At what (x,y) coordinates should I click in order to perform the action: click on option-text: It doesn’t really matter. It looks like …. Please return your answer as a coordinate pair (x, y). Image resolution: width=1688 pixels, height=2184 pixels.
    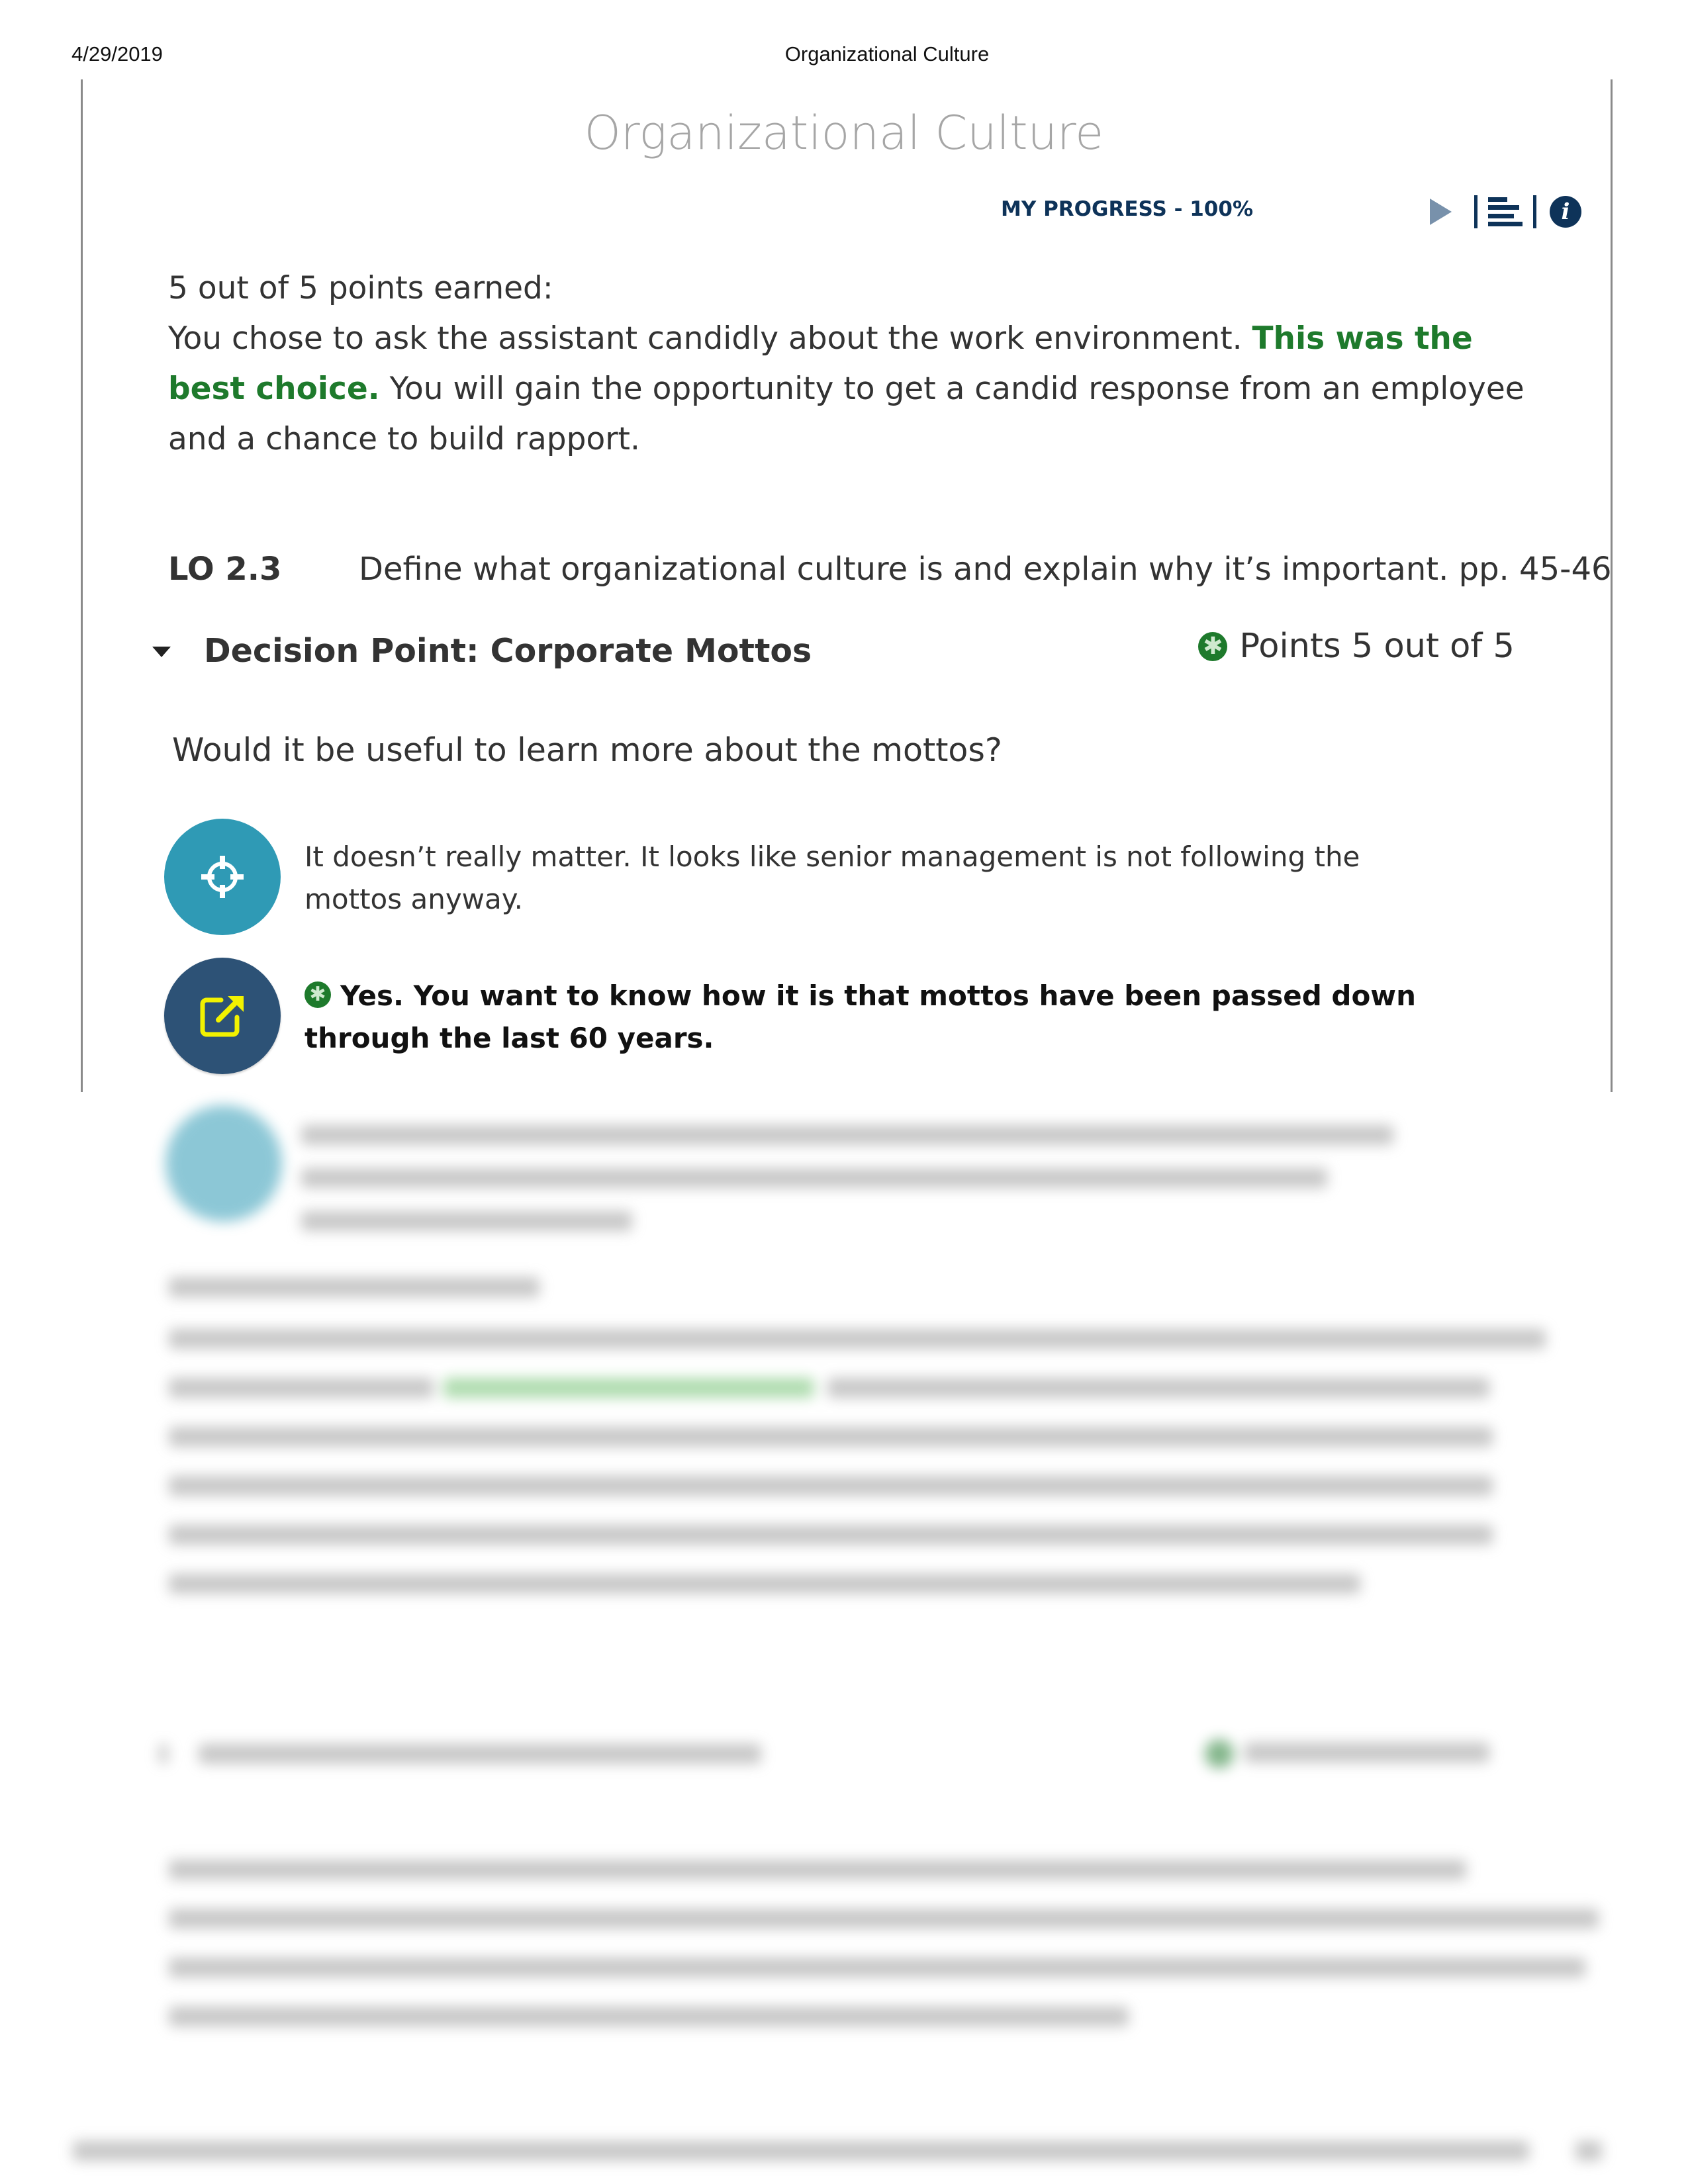
    Looking at the image, I should click on (832, 878).